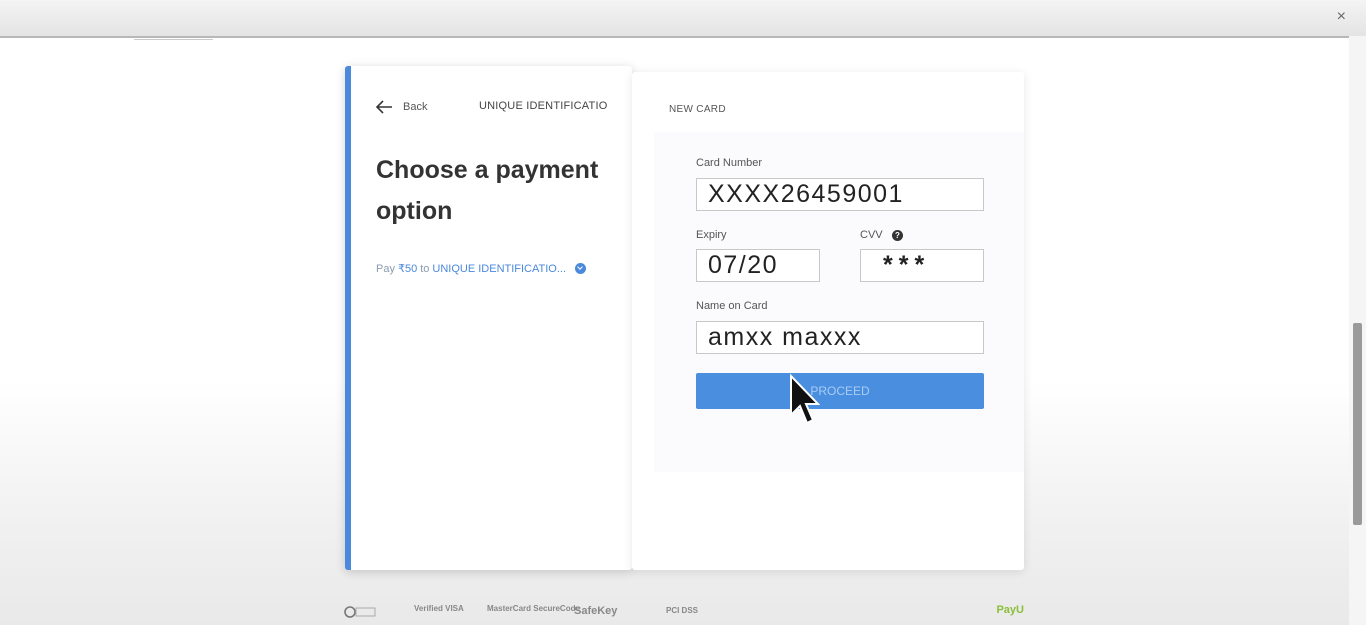 The height and width of the screenshot is (625, 1366). Describe the element at coordinates (487, 190) in the screenshot. I see `page-title: Choose a payment option` at that location.